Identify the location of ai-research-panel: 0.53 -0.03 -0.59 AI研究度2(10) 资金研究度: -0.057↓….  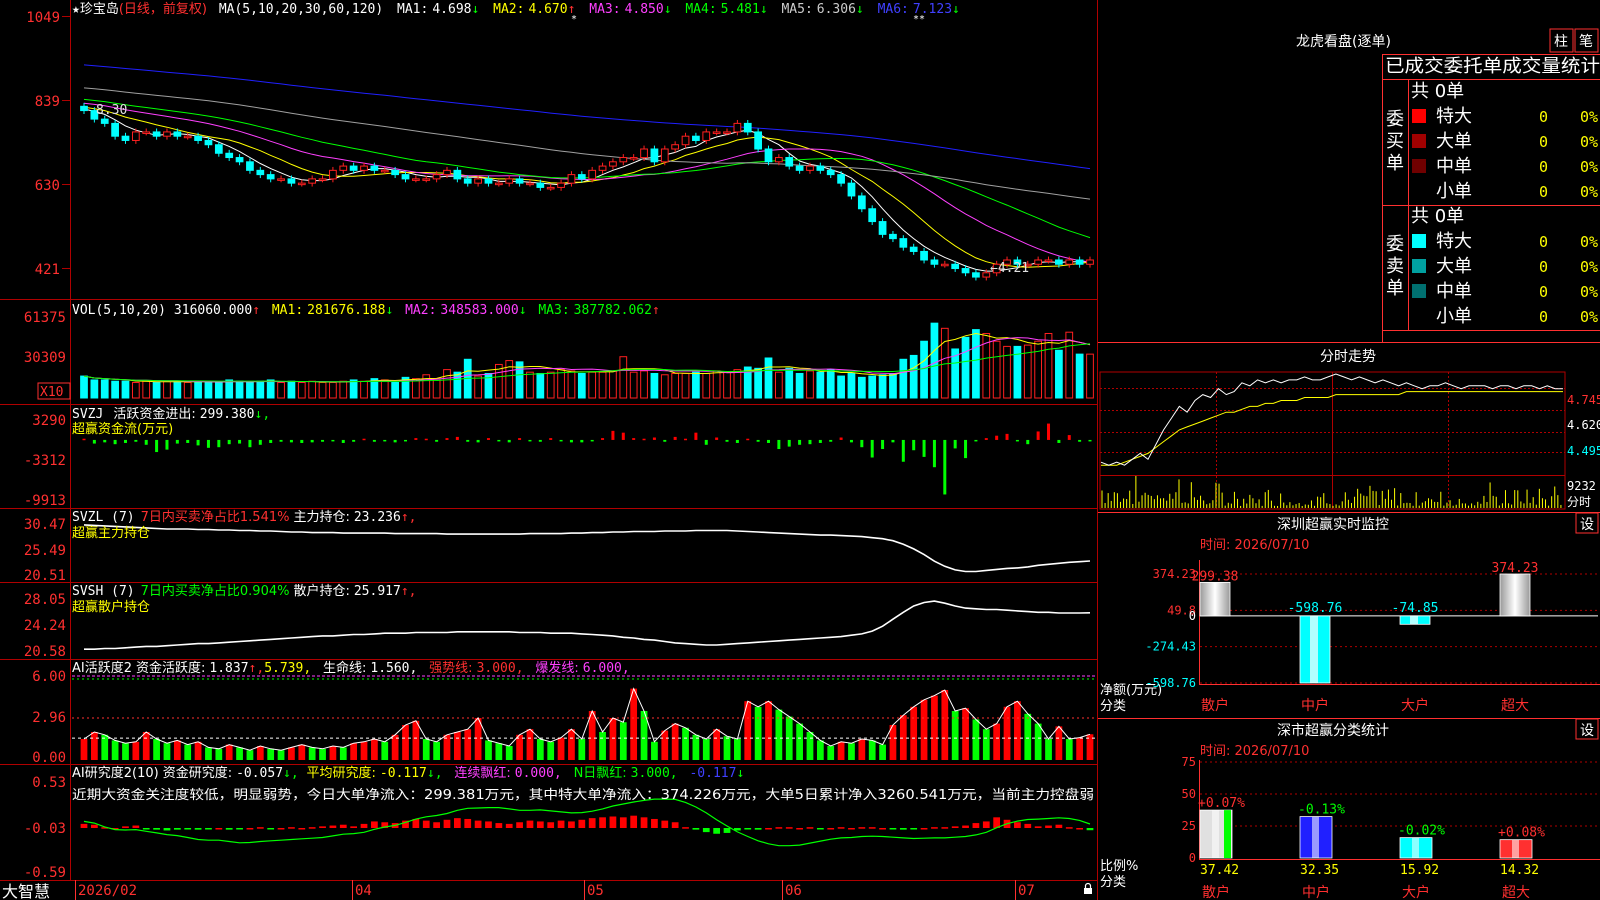
(559, 823).